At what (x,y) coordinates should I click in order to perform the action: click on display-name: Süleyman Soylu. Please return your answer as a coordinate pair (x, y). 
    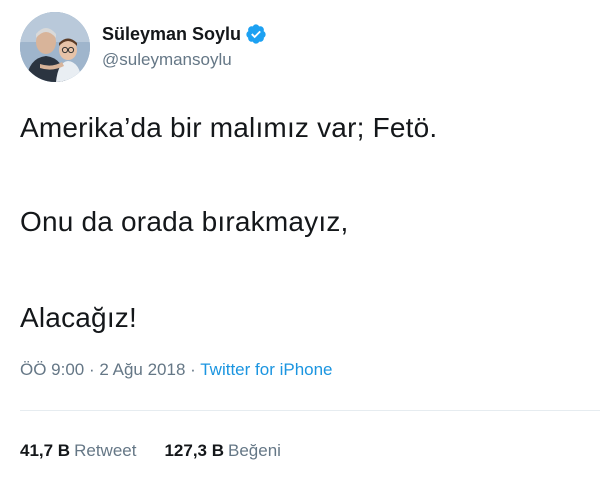
    Looking at the image, I should click on (171, 34).